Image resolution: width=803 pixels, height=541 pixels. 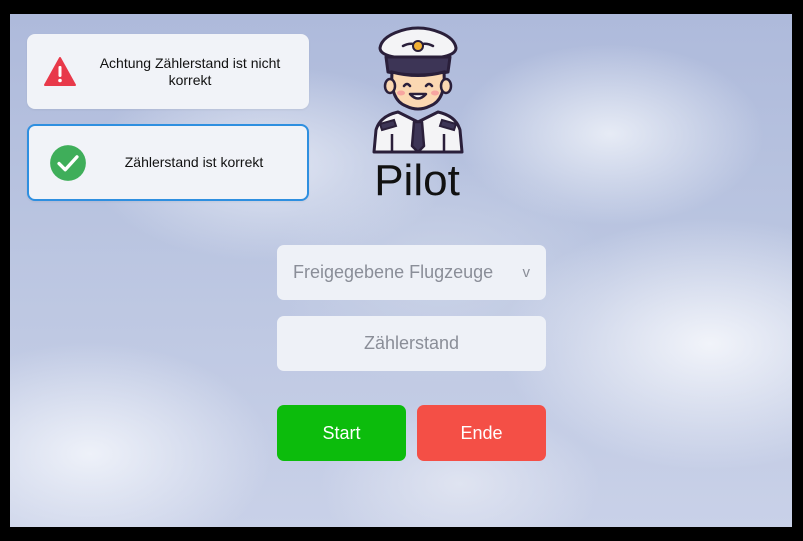 What do you see at coordinates (60, 71) in the screenshot?
I see `warning-icon` at bounding box center [60, 71].